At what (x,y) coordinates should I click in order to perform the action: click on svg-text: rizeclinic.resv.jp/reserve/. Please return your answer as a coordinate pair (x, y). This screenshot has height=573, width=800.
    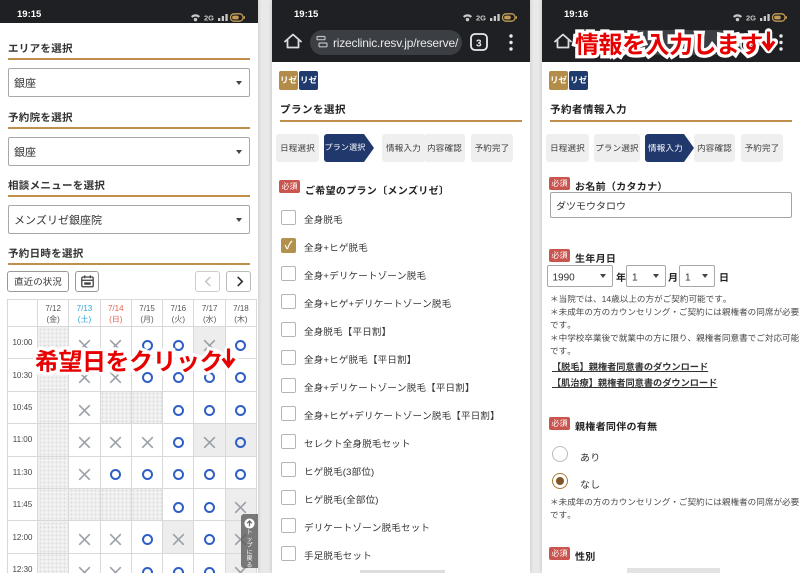
    Looking at the image, I should click on (396, 43).